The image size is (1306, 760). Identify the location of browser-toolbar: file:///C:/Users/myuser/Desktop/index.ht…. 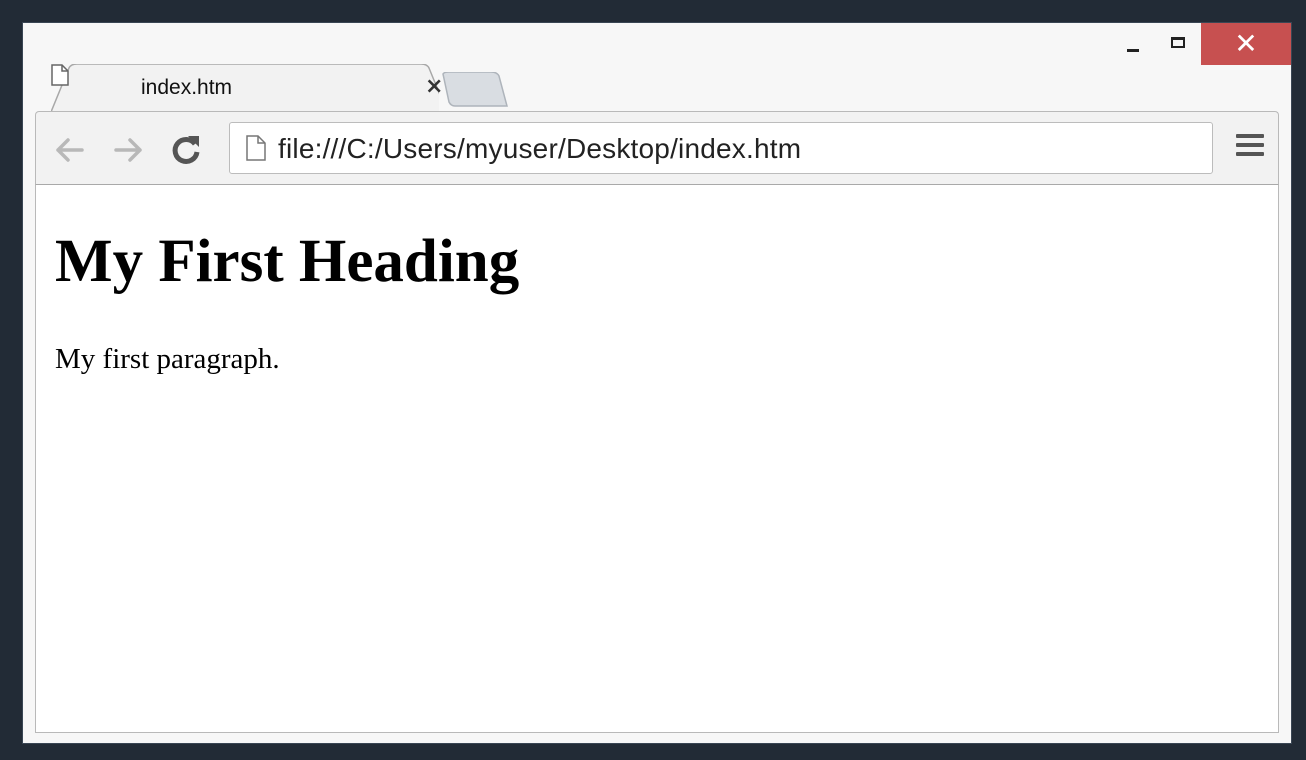
(657, 148).